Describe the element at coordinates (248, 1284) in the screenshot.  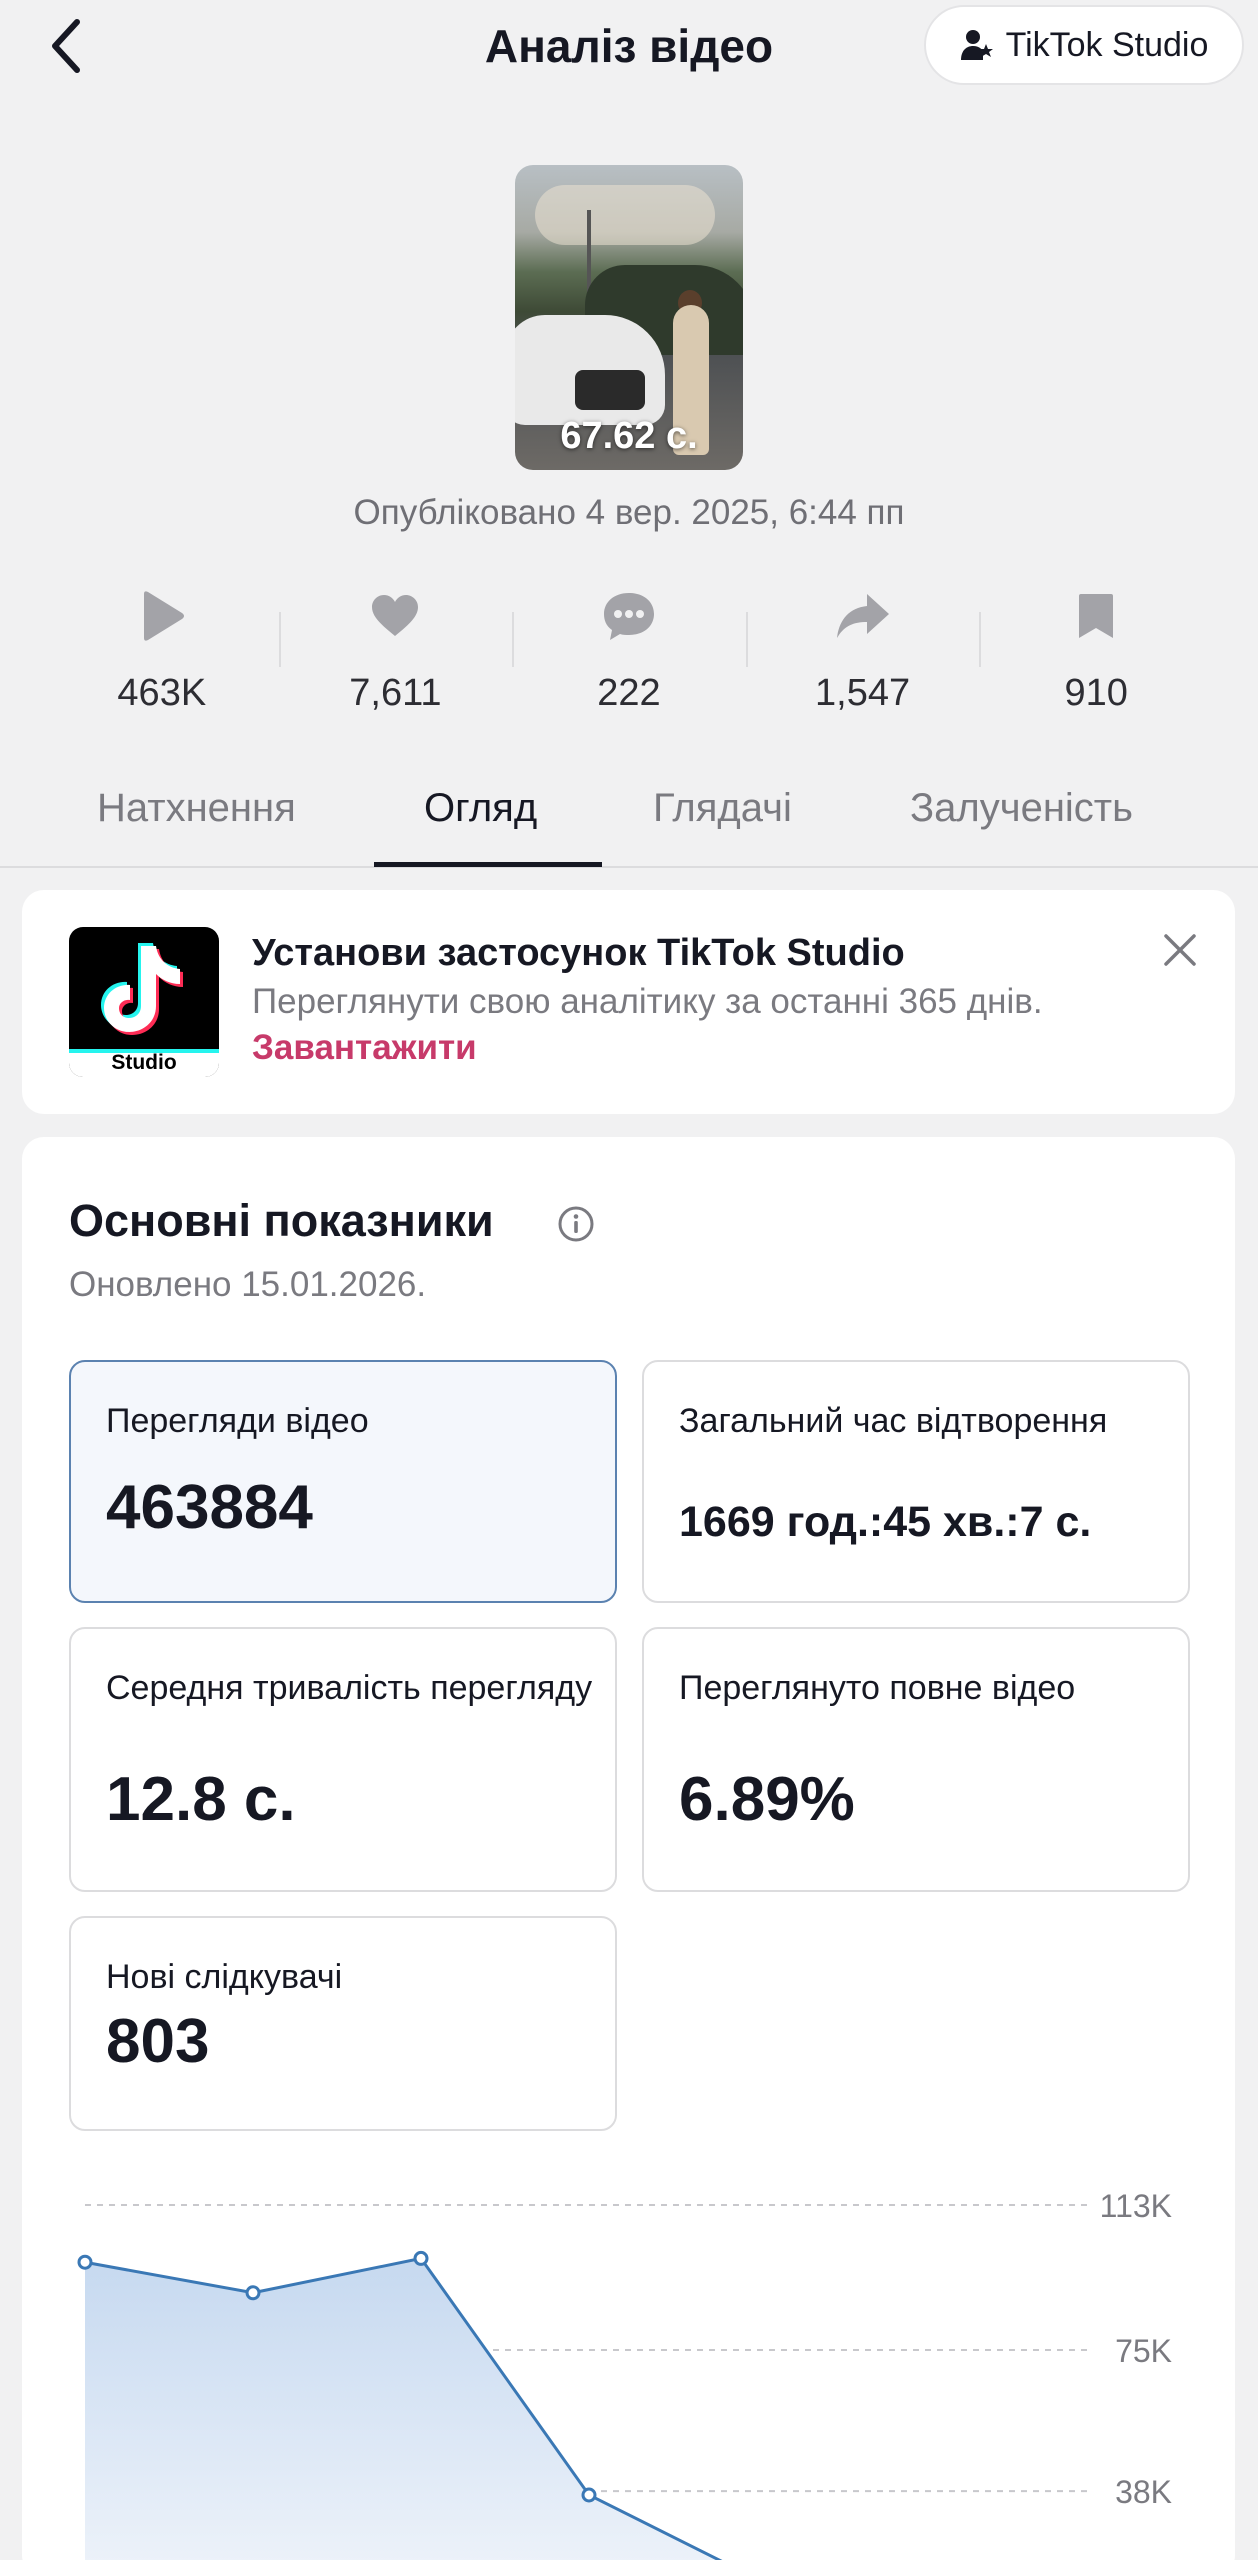
I see `updated-date: Оновлено 15.01.2026.` at that location.